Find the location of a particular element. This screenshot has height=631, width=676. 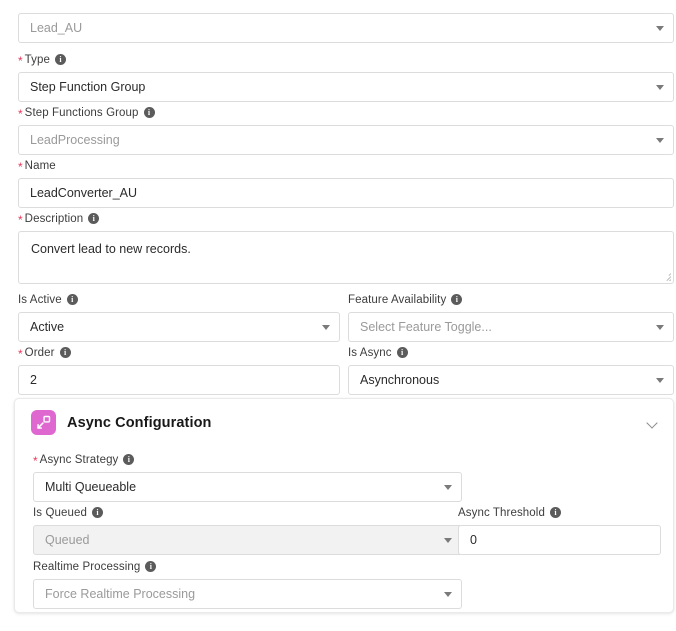

field-type: * Type Step Function Group is located at coordinates (346, 77).